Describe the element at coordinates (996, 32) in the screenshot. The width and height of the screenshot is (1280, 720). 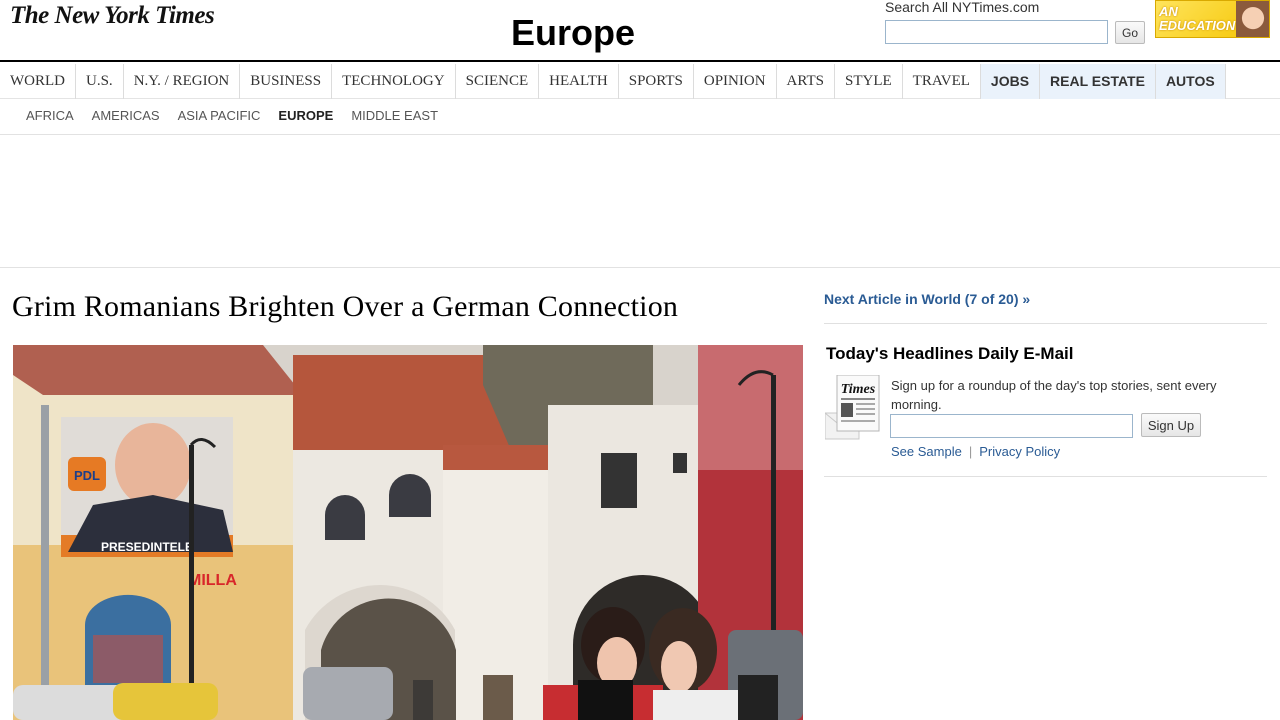
I see `search-input` at that location.